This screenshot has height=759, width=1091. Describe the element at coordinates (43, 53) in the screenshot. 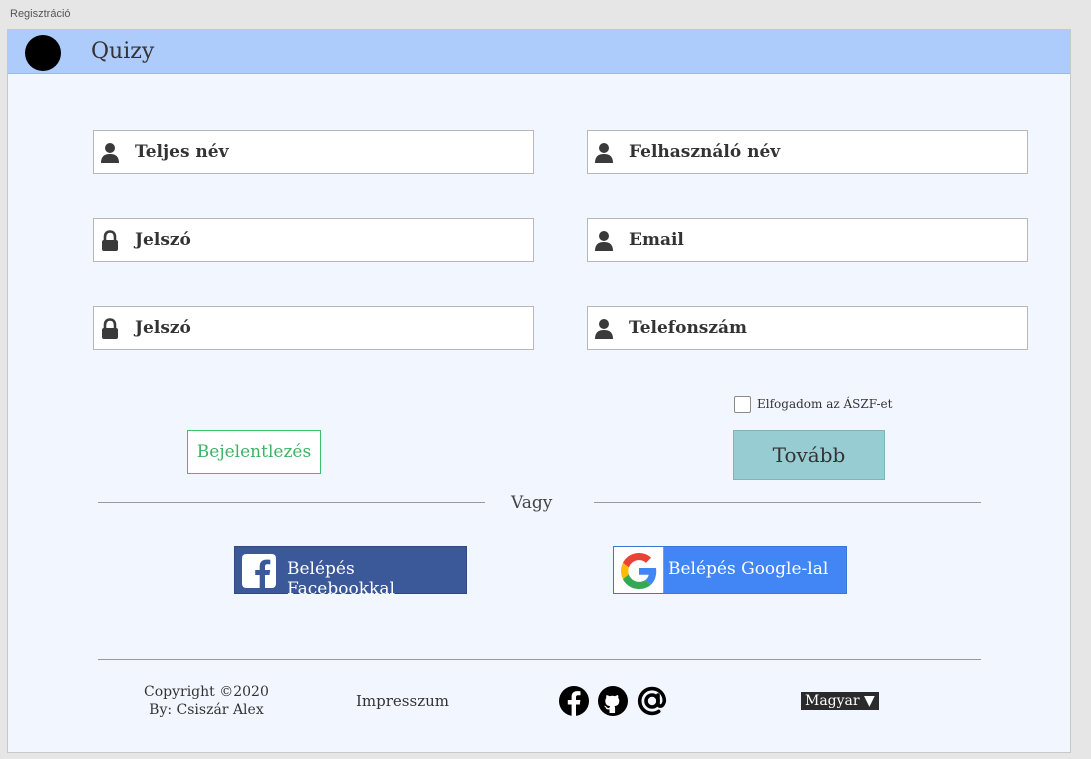

I see `logo-circle` at that location.